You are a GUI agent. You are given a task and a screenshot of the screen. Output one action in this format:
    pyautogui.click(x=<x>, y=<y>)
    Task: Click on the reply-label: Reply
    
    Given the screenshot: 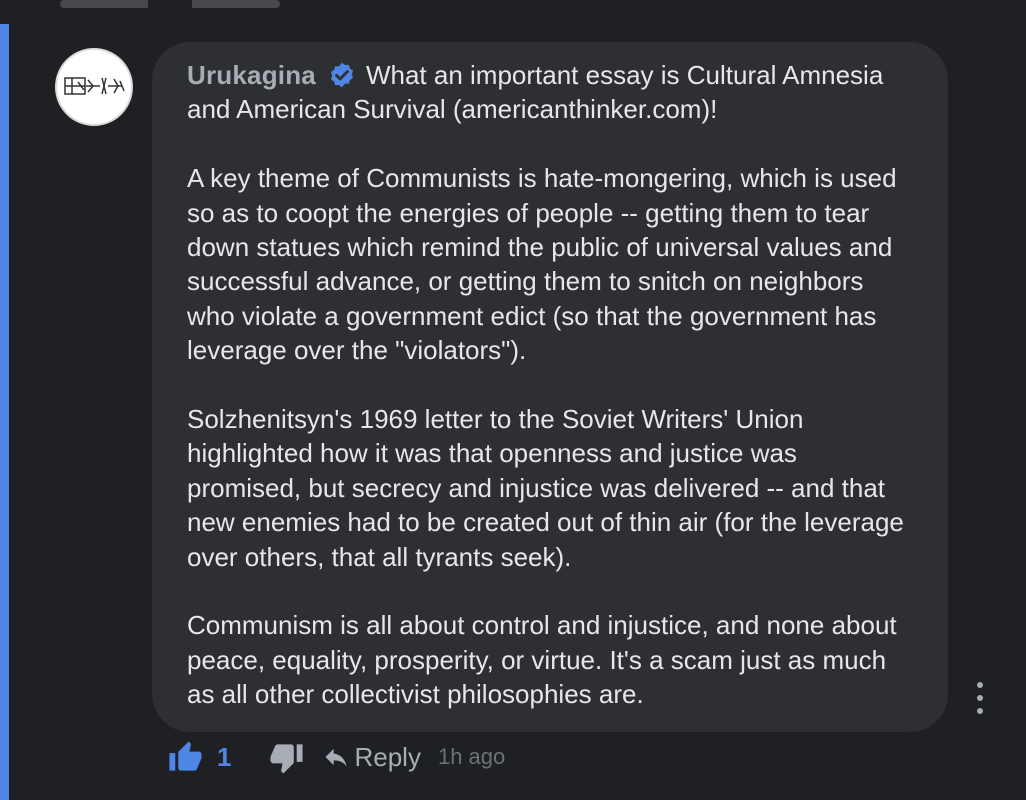 What is the action you would take?
    pyautogui.click(x=387, y=756)
    